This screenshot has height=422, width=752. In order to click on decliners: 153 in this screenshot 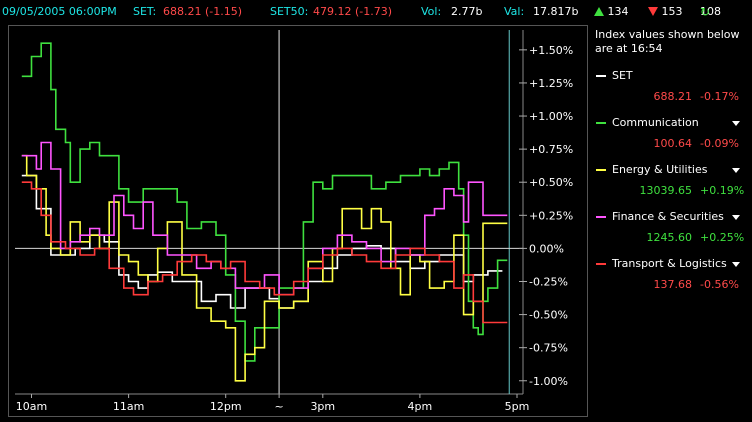, I will do `click(665, 12)`.